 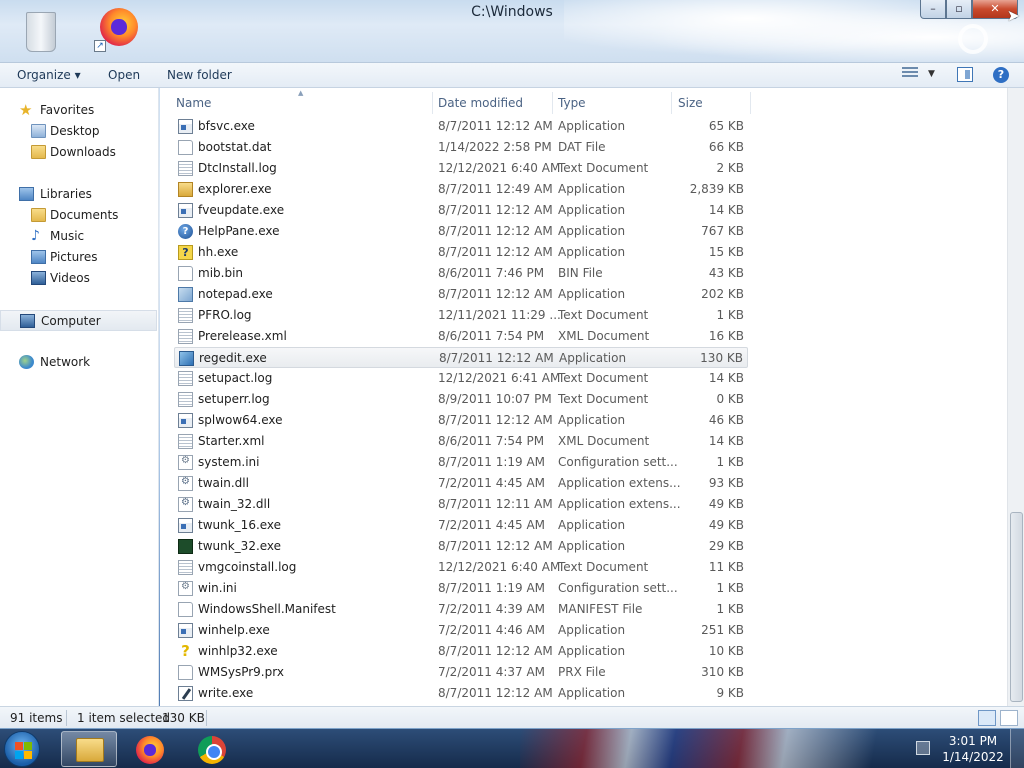 I want to click on dll-icon, so click(x=185, y=483).